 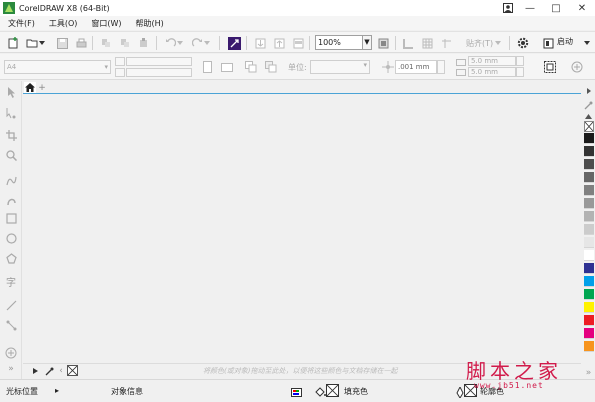 What do you see at coordinates (125, 43) in the screenshot?
I see `copy-icon` at bounding box center [125, 43].